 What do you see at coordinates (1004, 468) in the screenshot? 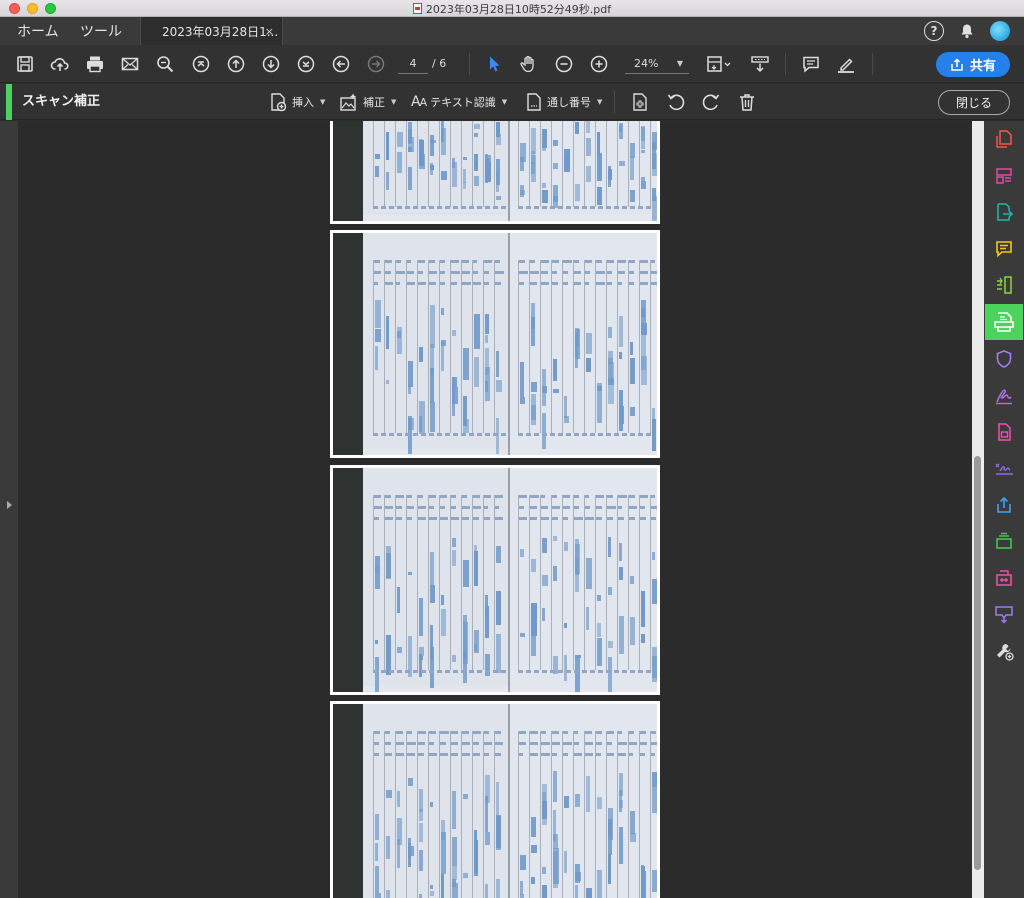
I see `request-signature-icon` at bounding box center [1004, 468].